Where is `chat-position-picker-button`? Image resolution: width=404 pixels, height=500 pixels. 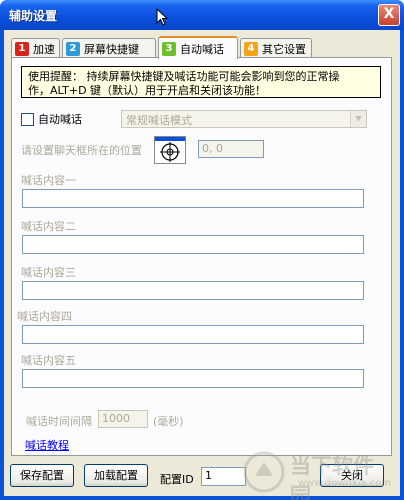
chat-position-picker-button is located at coordinates (170, 150).